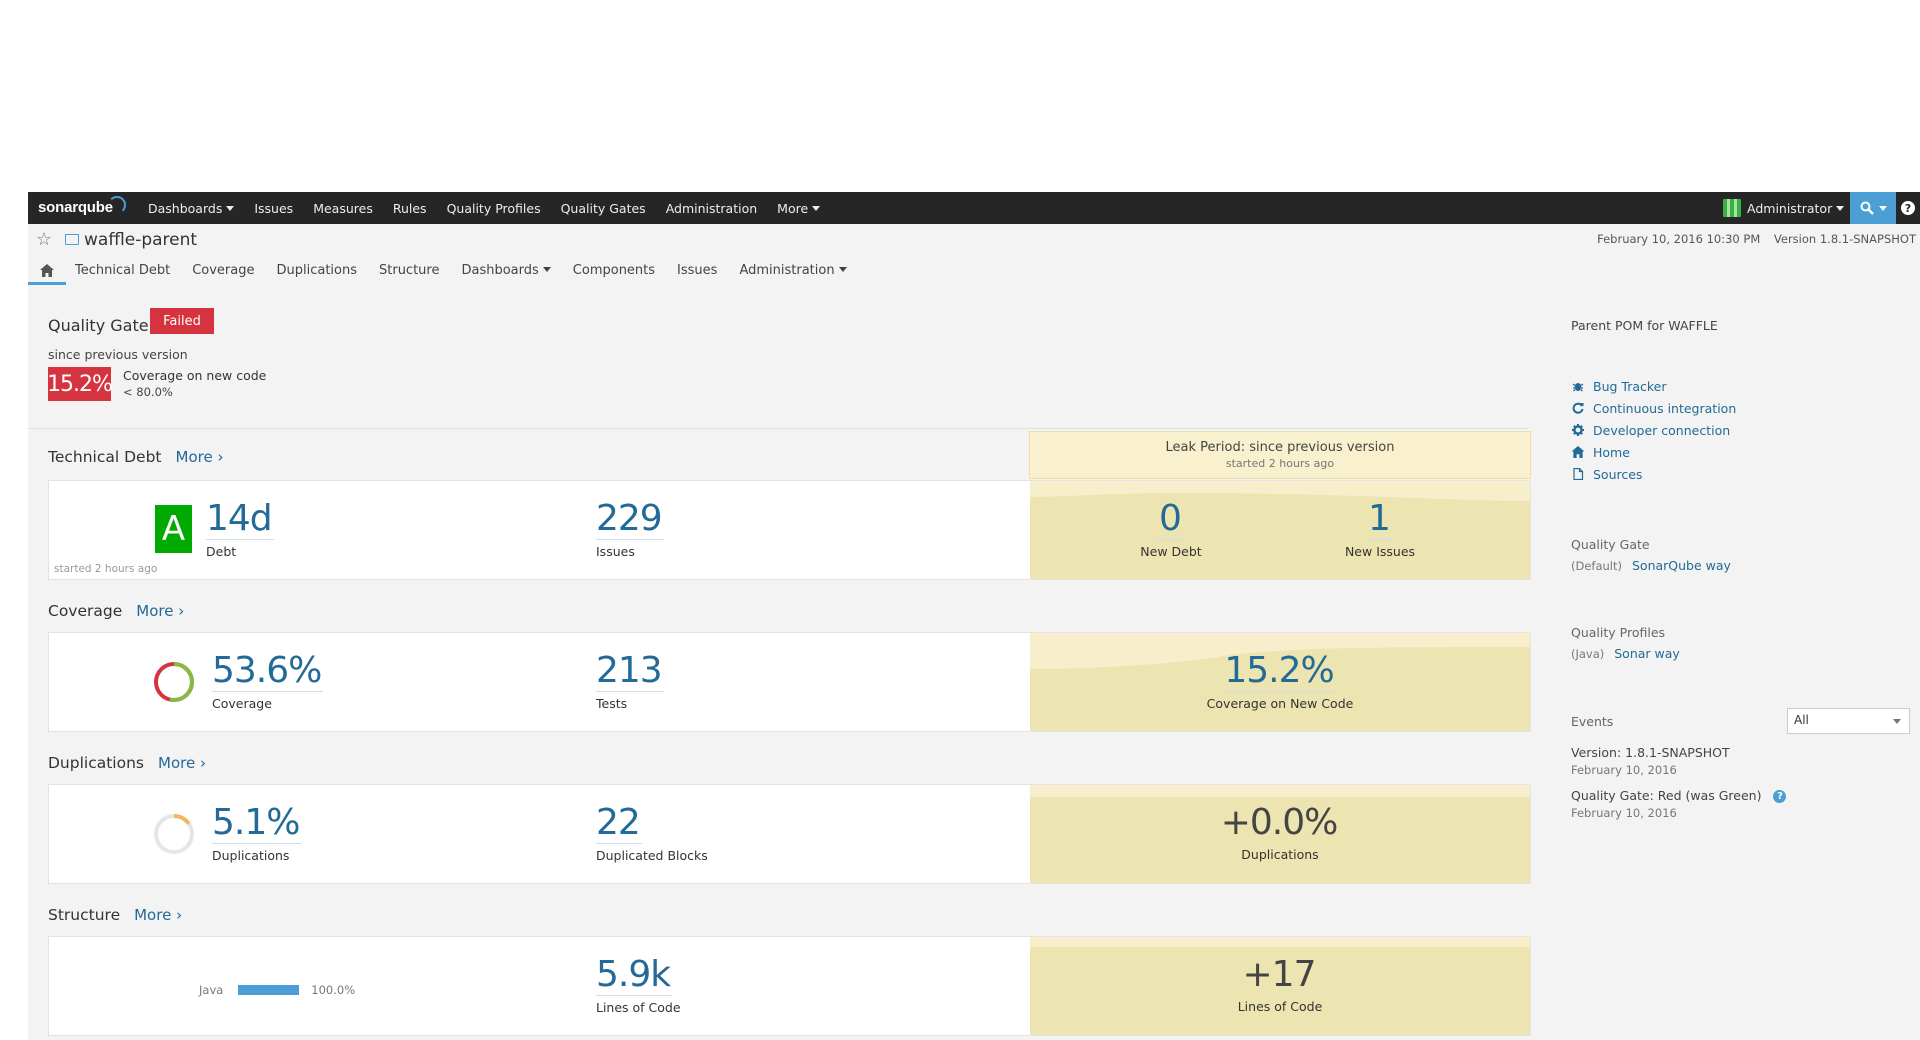  What do you see at coordinates (200, 457) in the screenshot?
I see `tech-debt-more-link: More ›` at bounding box center [200, 457].